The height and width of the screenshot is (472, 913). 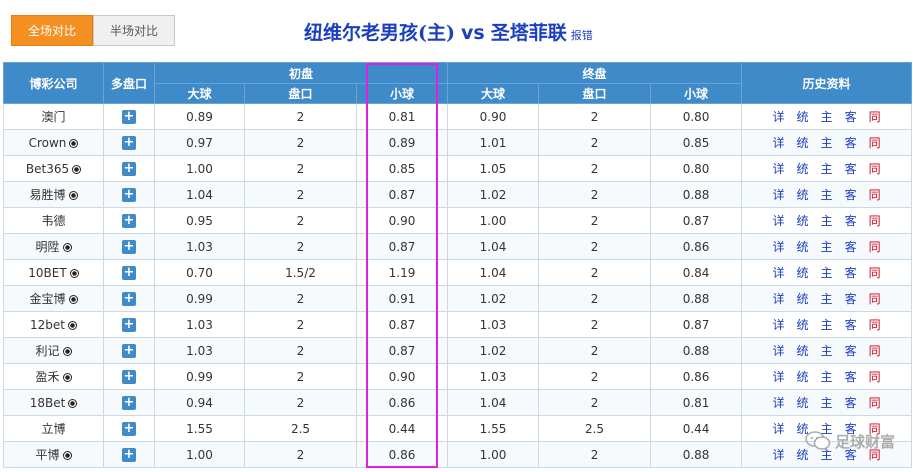 I want to click on odds-cell-init-under: 0.91, so click(x=402, y=298).